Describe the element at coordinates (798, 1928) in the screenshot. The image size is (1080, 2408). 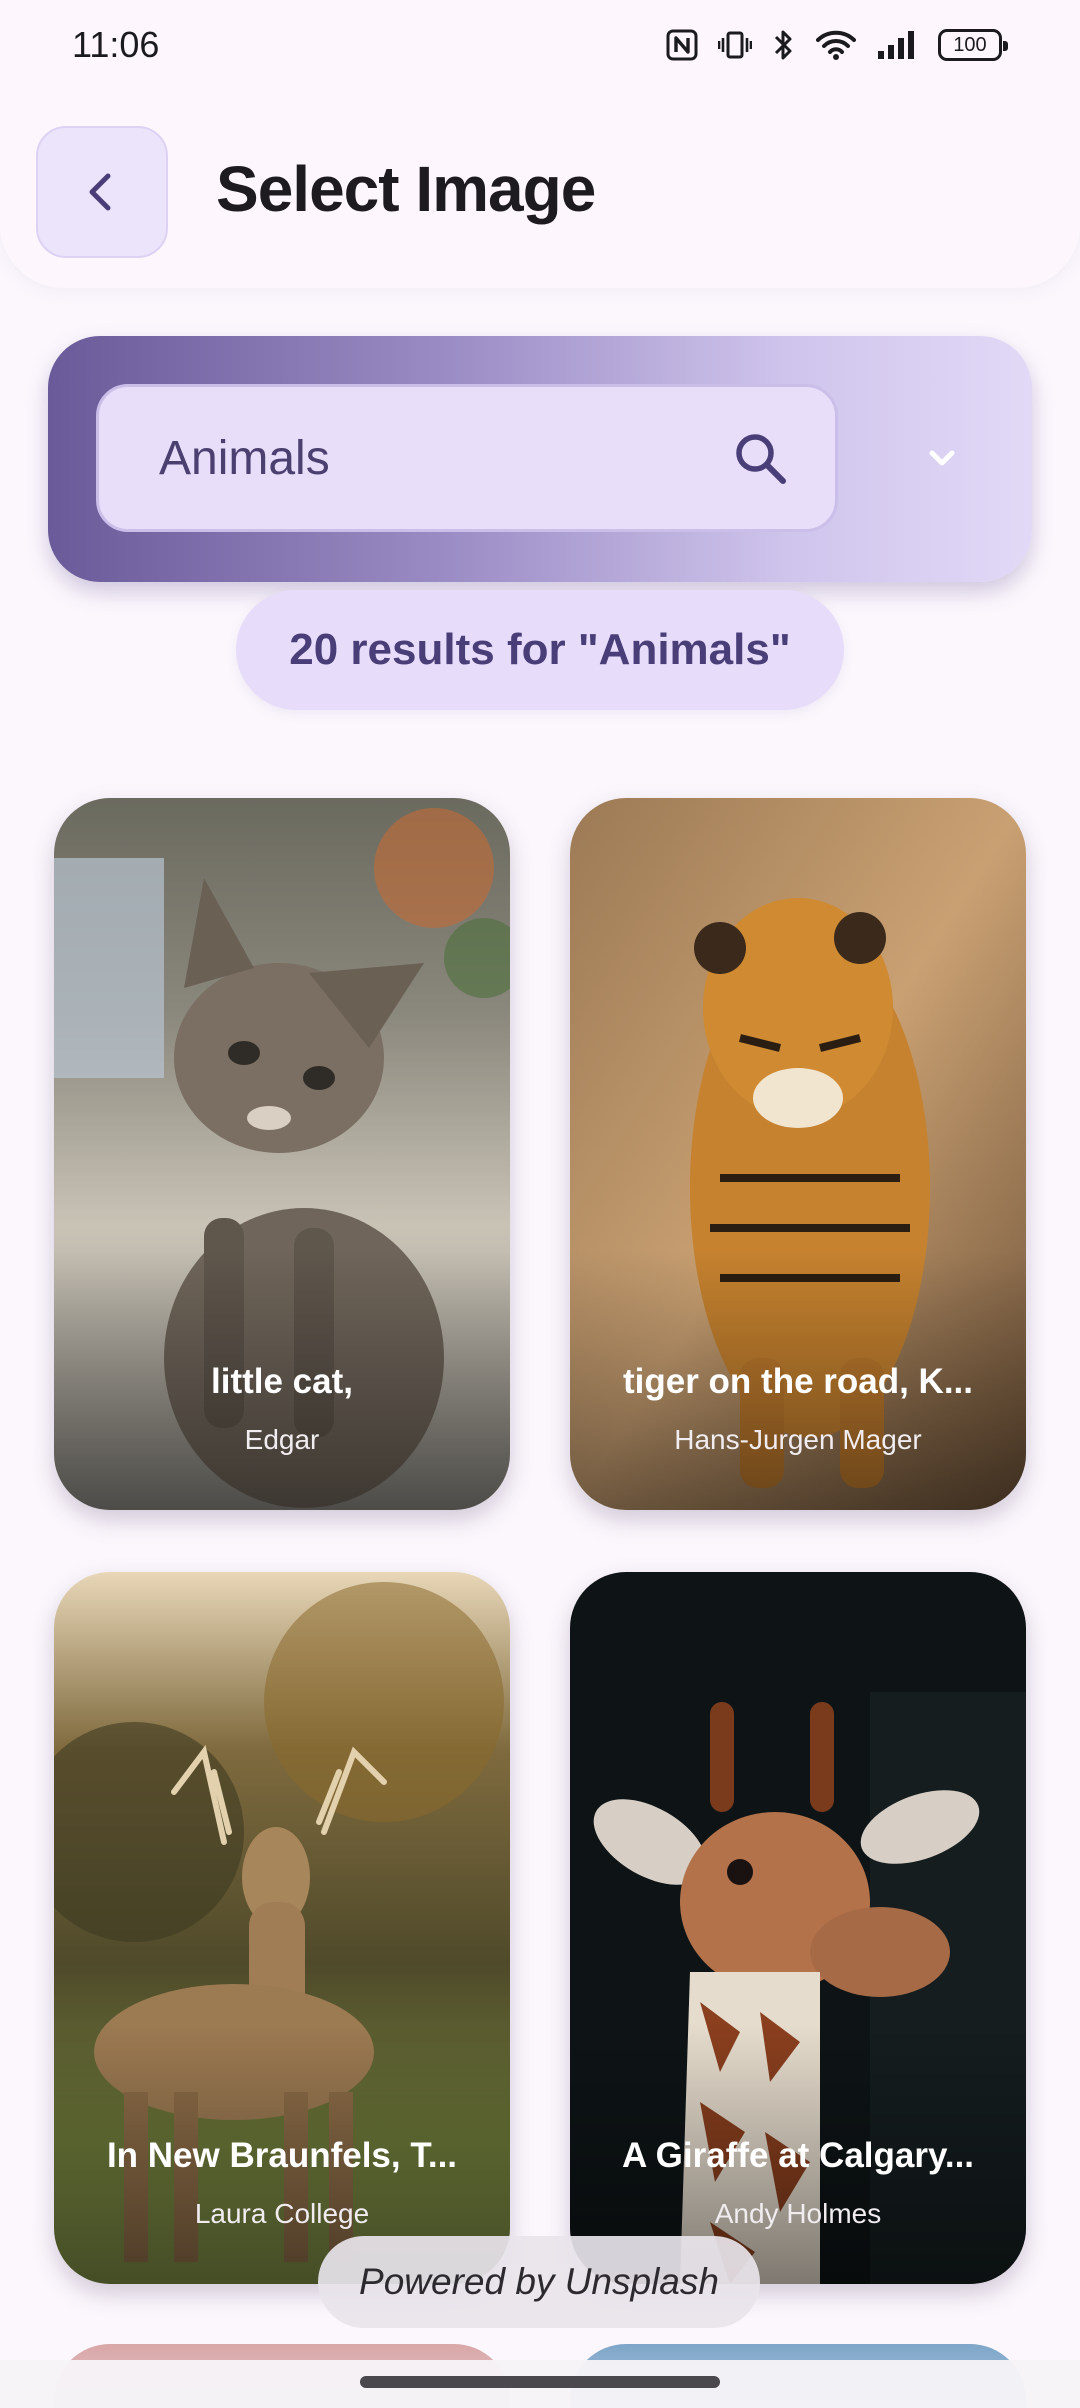
I see `image-card: A Giraffe at Calgary... Andy Holmes` at that location.